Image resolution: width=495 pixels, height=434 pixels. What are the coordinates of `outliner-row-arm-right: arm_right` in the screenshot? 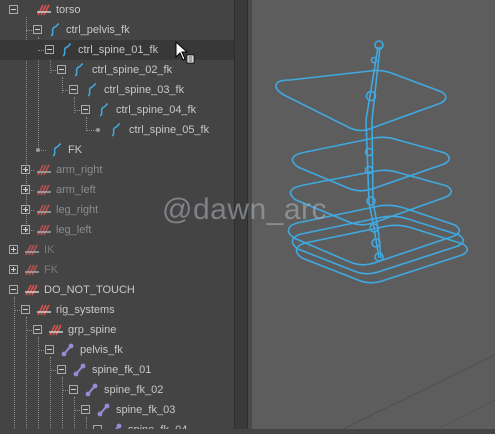 It's located at (117, 170).